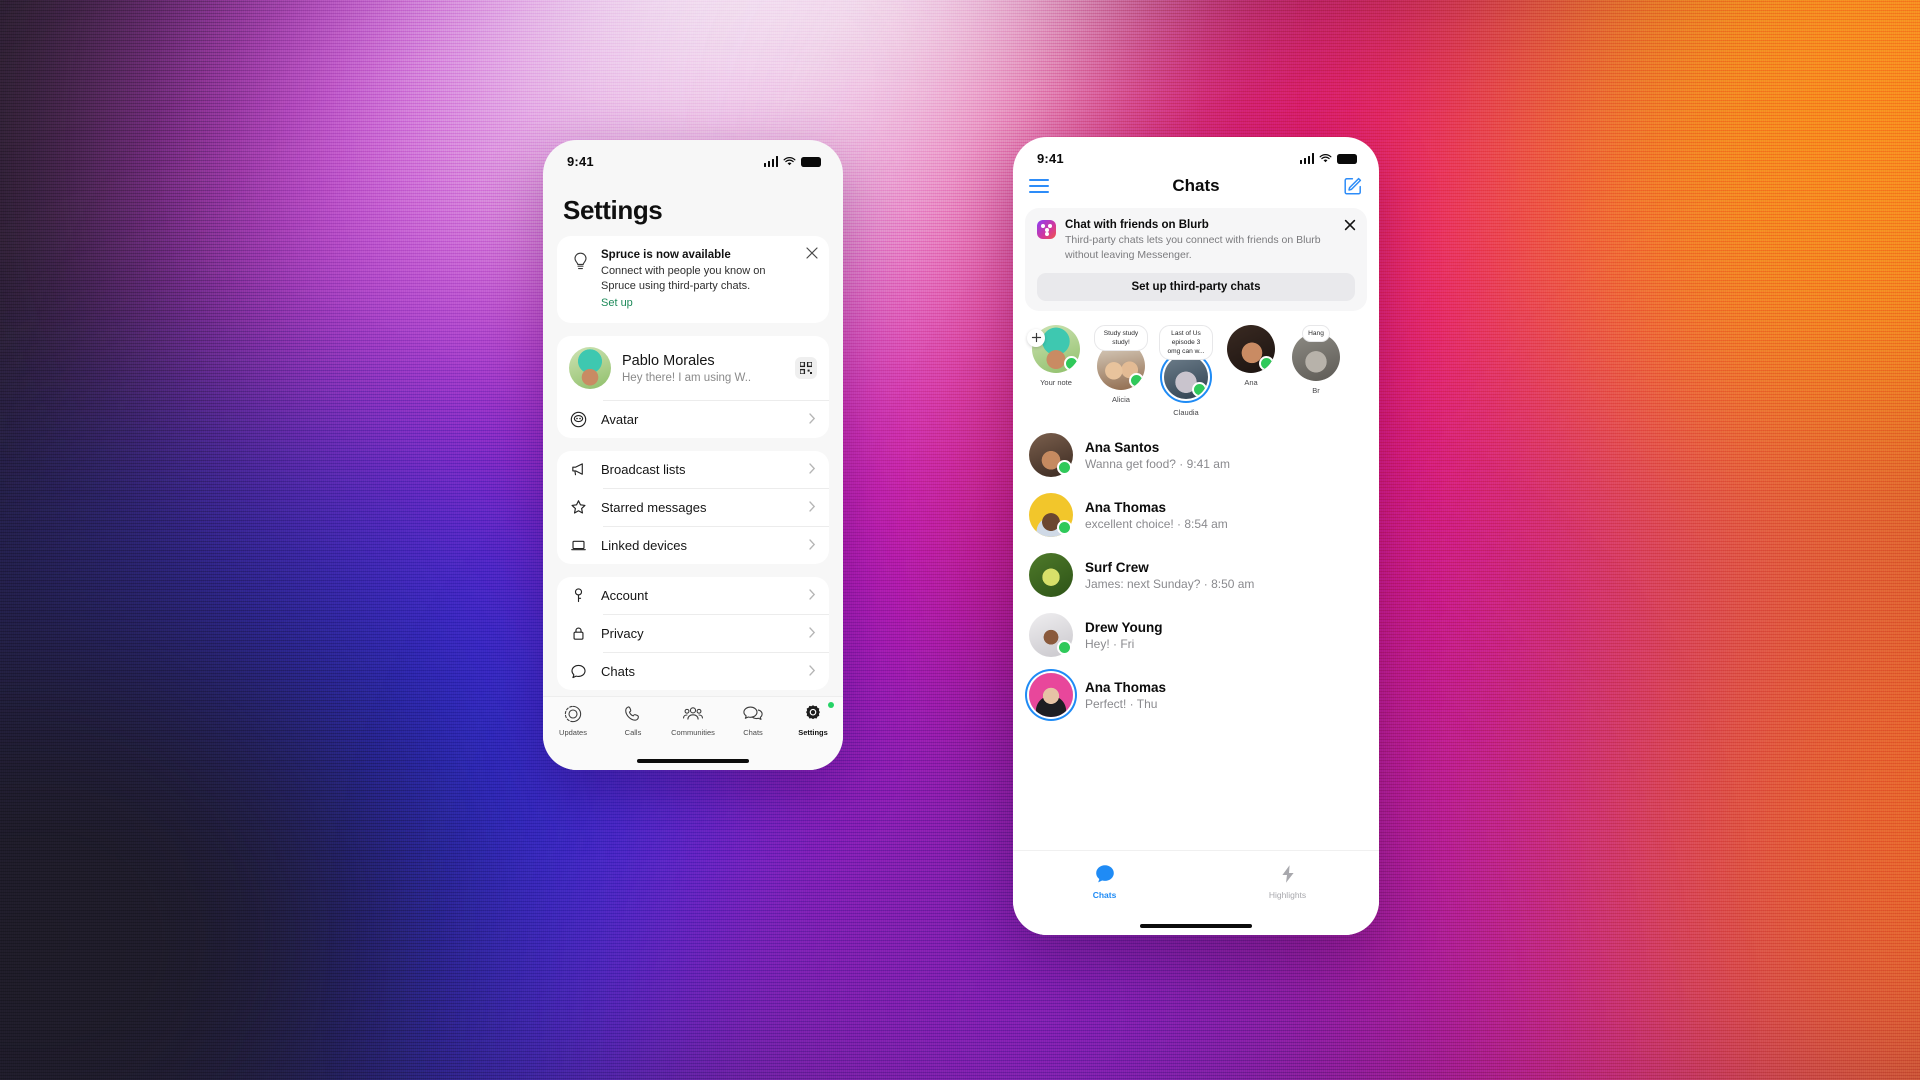 The height and width of the screenshot is (1080, 1920). What do you see at coordinates (1124, 627) in the screenshot?
I see `chat-name: Drew Young` at bounding box center [1124, 627].